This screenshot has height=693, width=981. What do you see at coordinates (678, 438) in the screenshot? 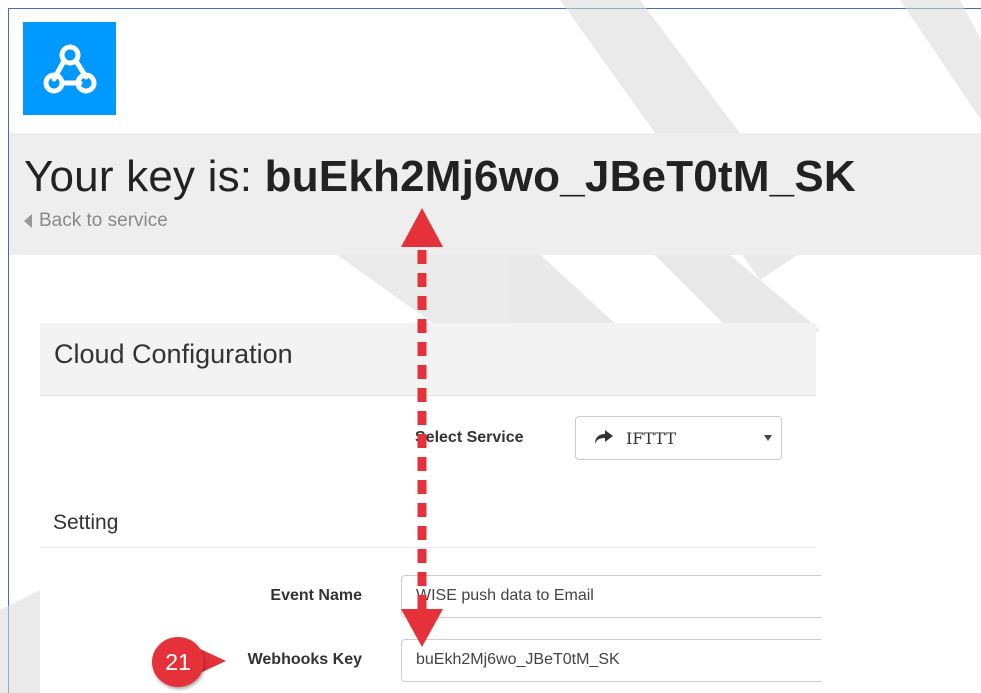
I see `select-service-dropdown: IFTTT` at bounding box center [678, 438].